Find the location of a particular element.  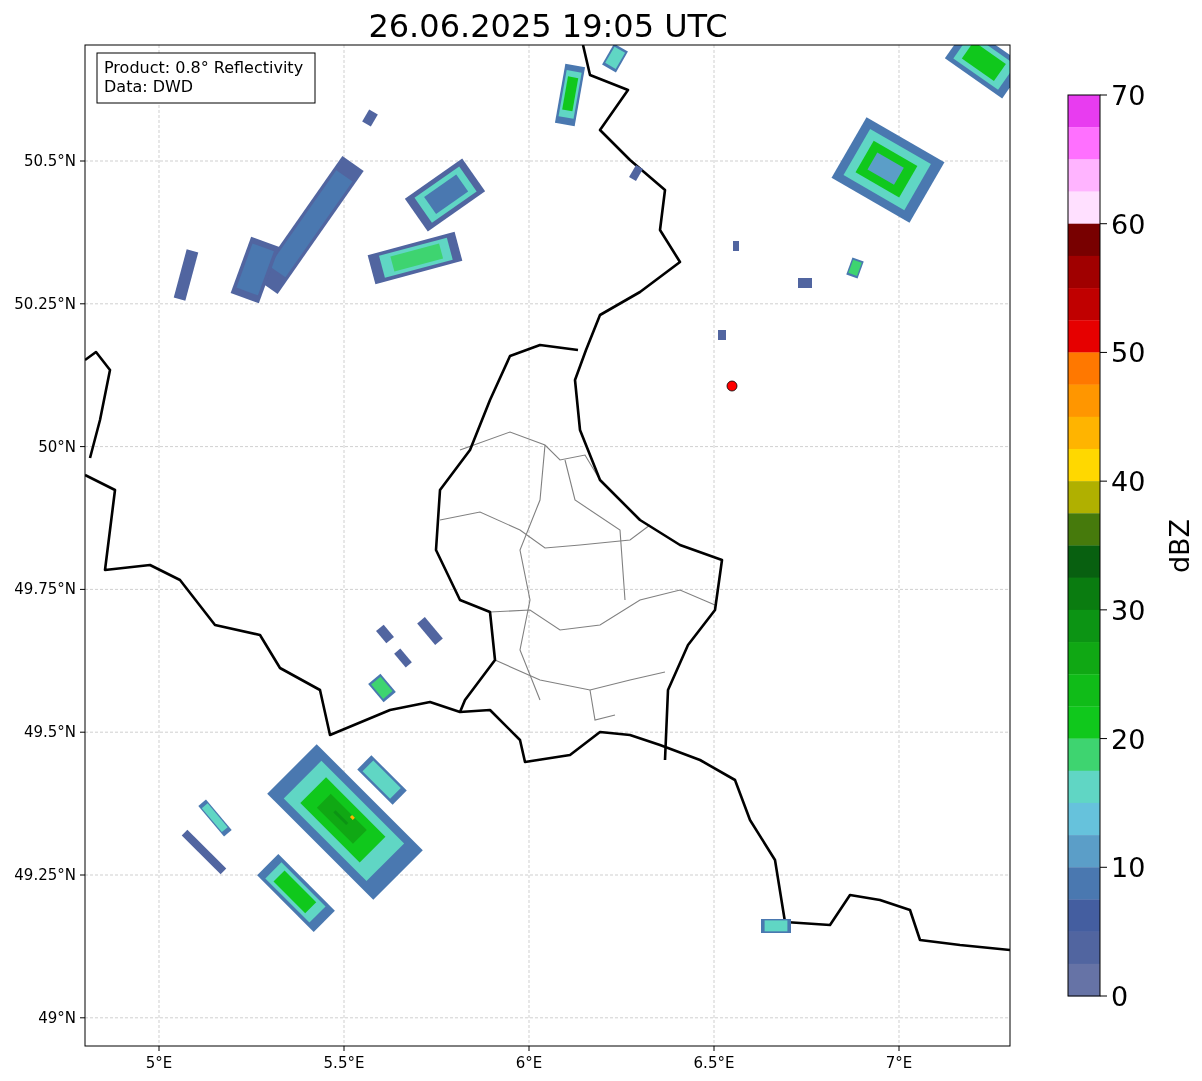

longitude-label: 5°E is located at coordinates (159, 1063).